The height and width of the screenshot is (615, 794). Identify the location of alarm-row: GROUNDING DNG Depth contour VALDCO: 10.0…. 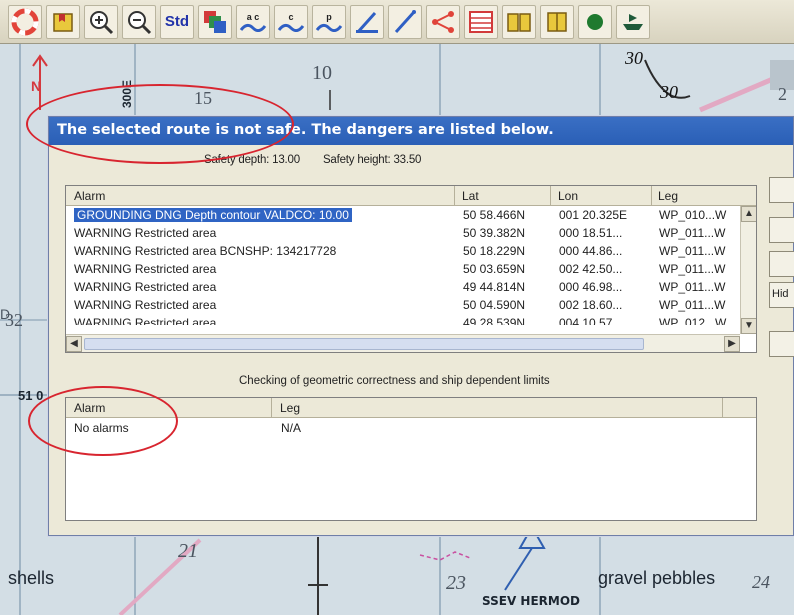
(411, 215).